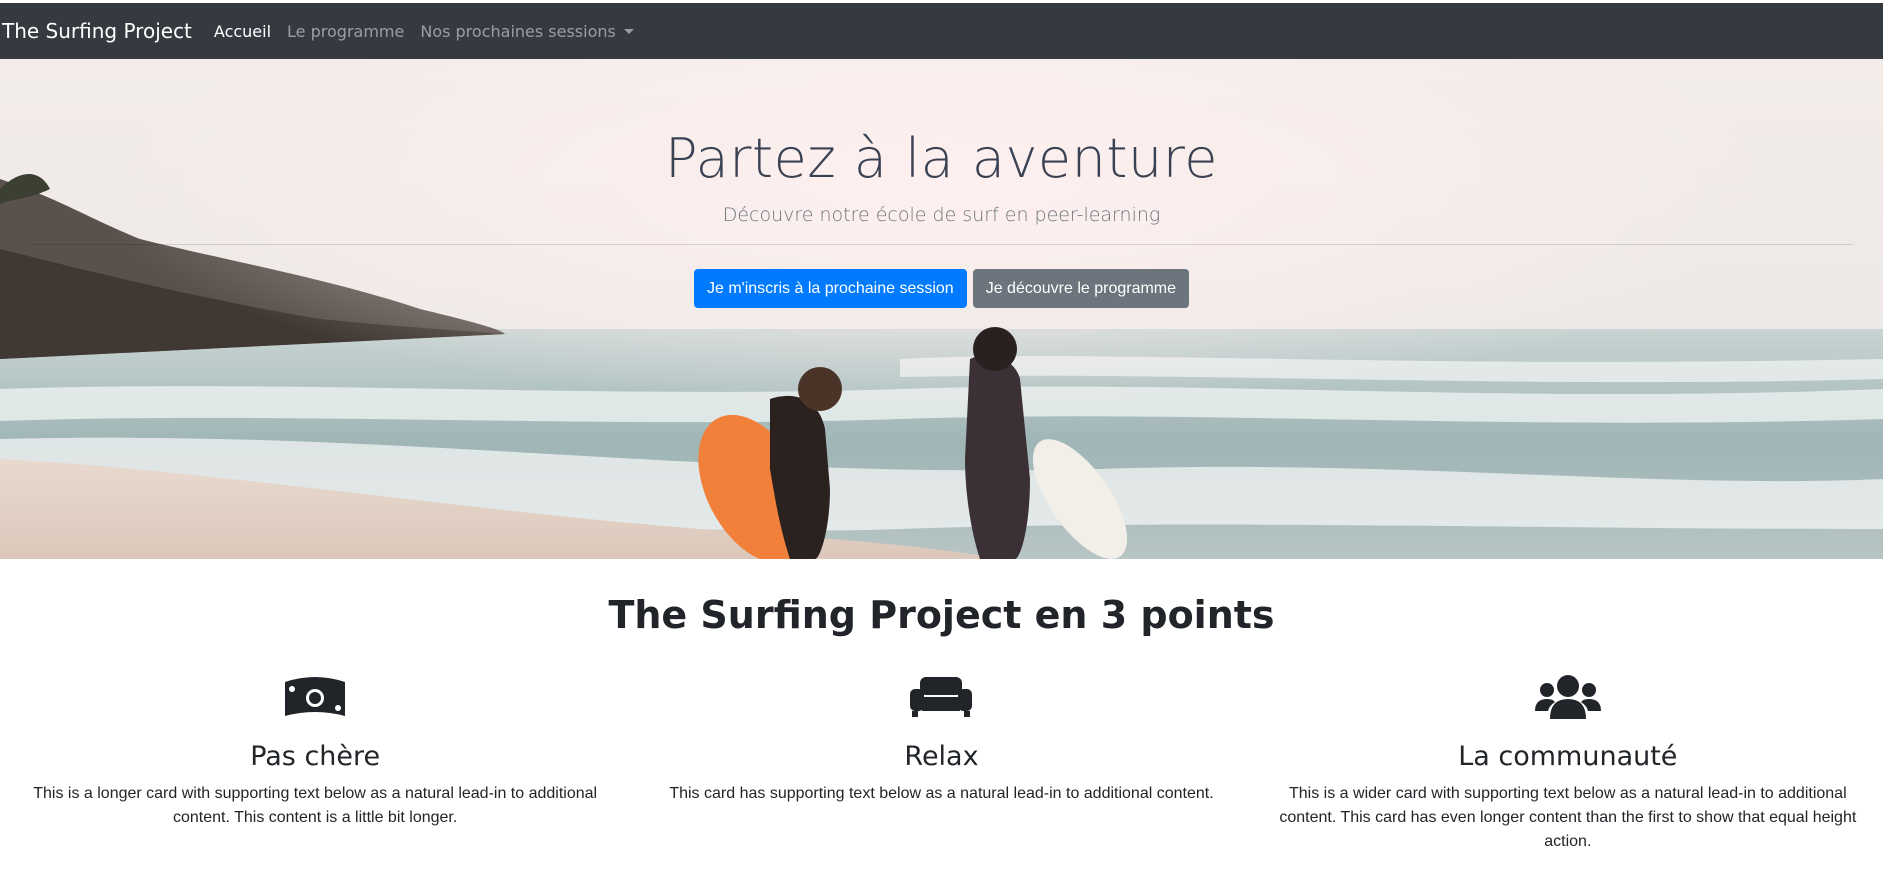 The height and width of the screenshot is (878, 1883). Describe the element at coordinates (628, 31) in the screenshot. I see `caret-down-icon` at that location.